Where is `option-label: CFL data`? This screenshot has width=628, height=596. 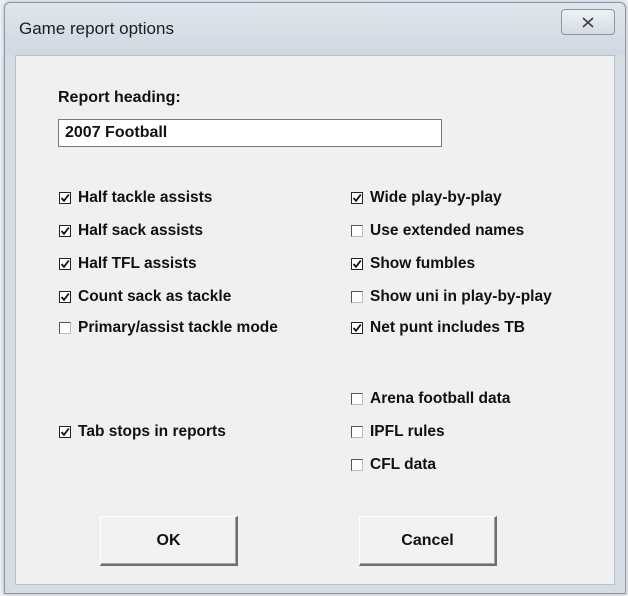
option-label: CFL data is located at coordinates (403, 464).